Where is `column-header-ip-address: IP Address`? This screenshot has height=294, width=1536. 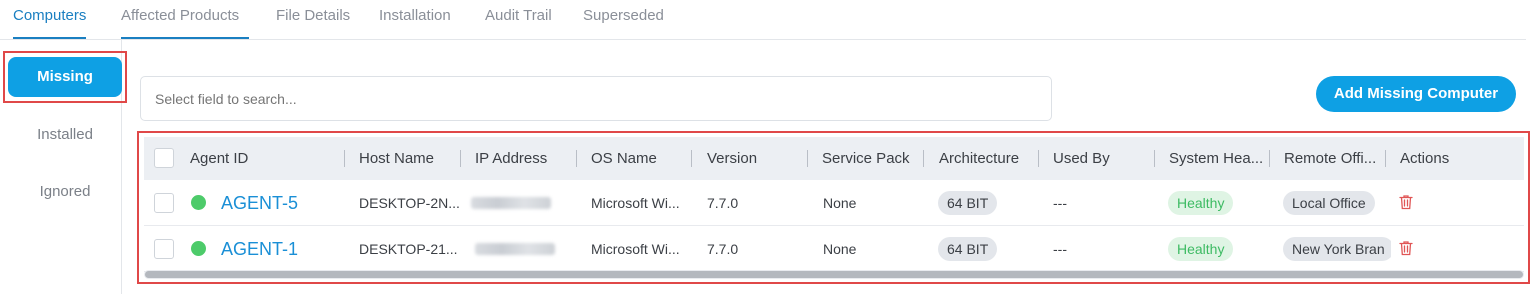
column-header-ip-address: IP Address is located at coordinates (525, 158).